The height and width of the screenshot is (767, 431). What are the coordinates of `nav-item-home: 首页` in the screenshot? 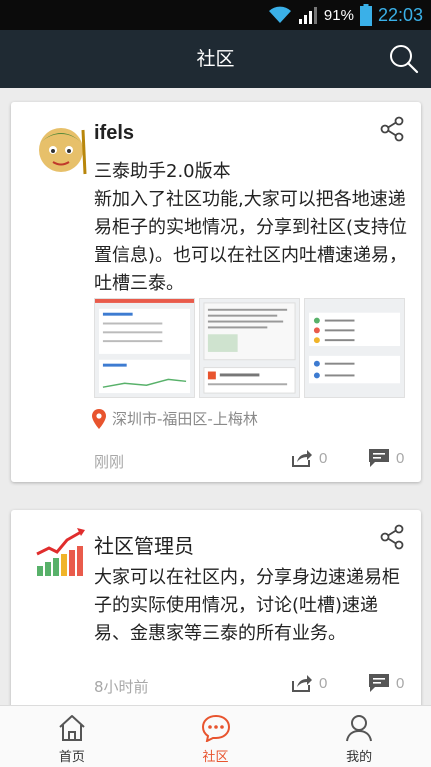 It's located at (72, 736).